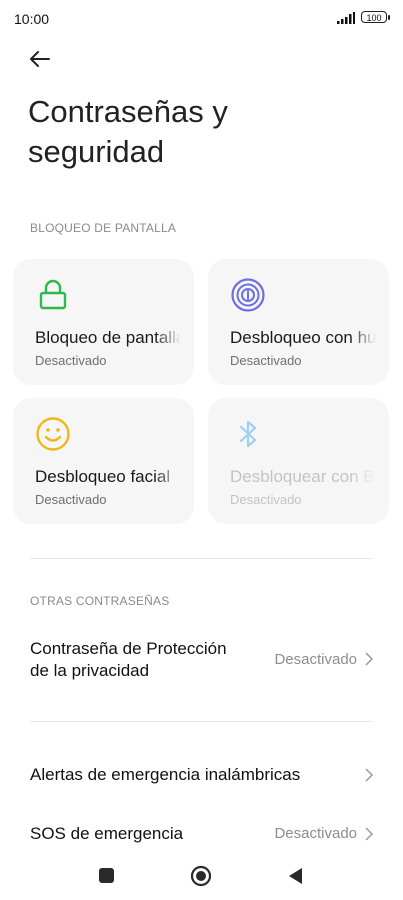  I want to click on navigation-bar, so click(201, 877).